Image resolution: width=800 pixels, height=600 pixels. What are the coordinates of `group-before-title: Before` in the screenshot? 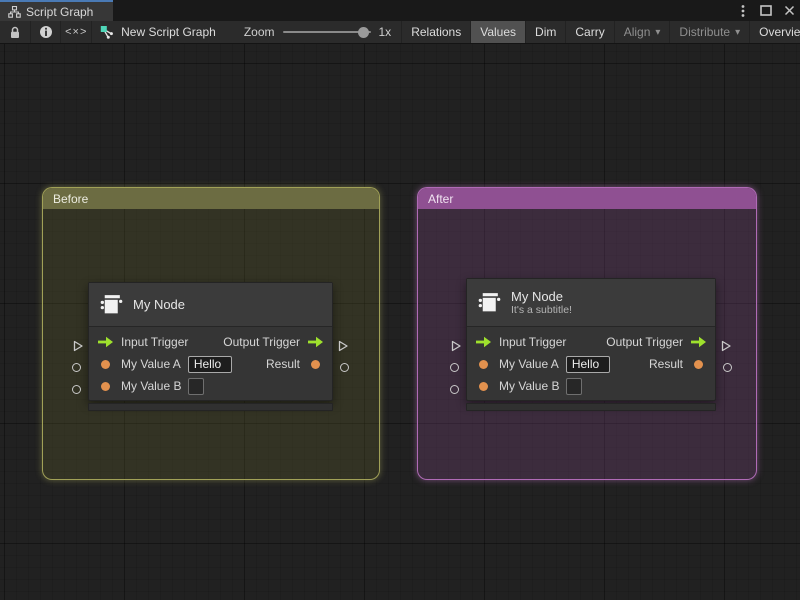 It's located at (71, 198).